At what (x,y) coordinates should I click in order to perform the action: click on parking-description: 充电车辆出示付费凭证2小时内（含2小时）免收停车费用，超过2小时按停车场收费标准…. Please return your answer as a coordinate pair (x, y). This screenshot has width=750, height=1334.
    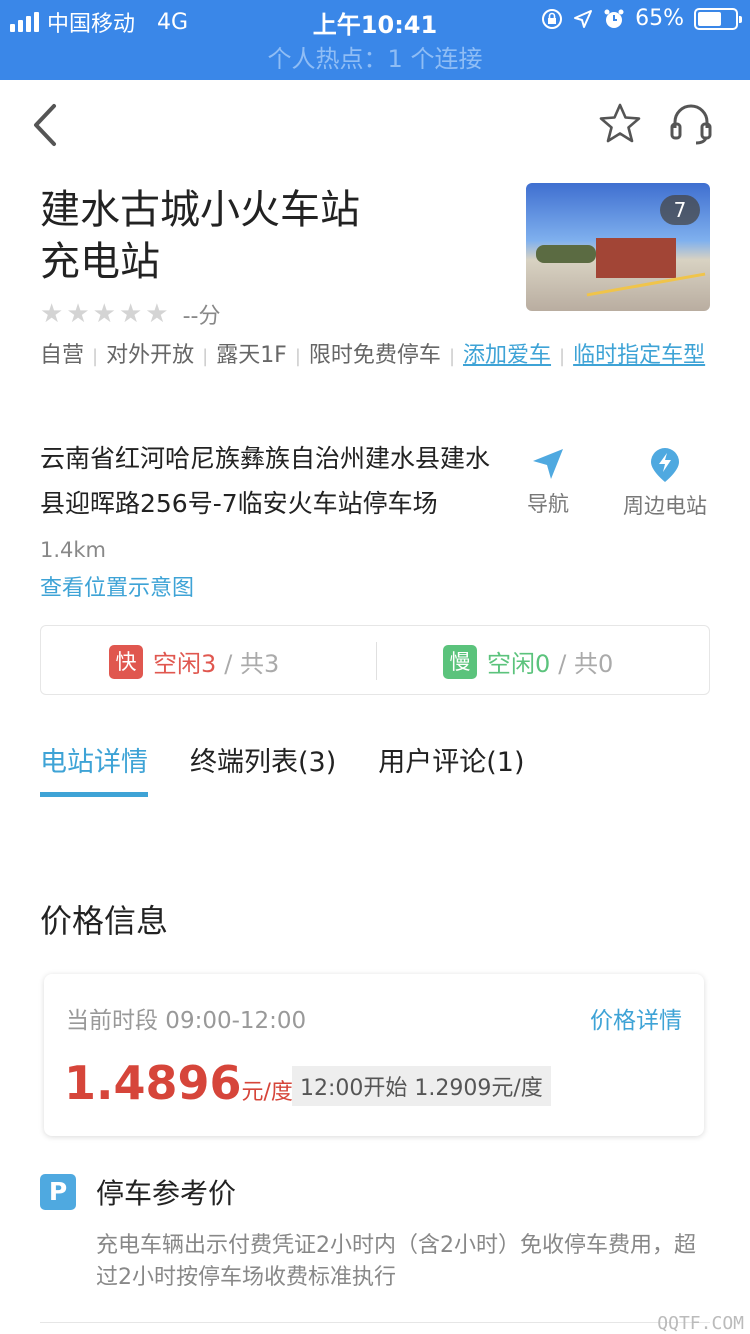
    Looking at the image, I should click on (396, 1261).